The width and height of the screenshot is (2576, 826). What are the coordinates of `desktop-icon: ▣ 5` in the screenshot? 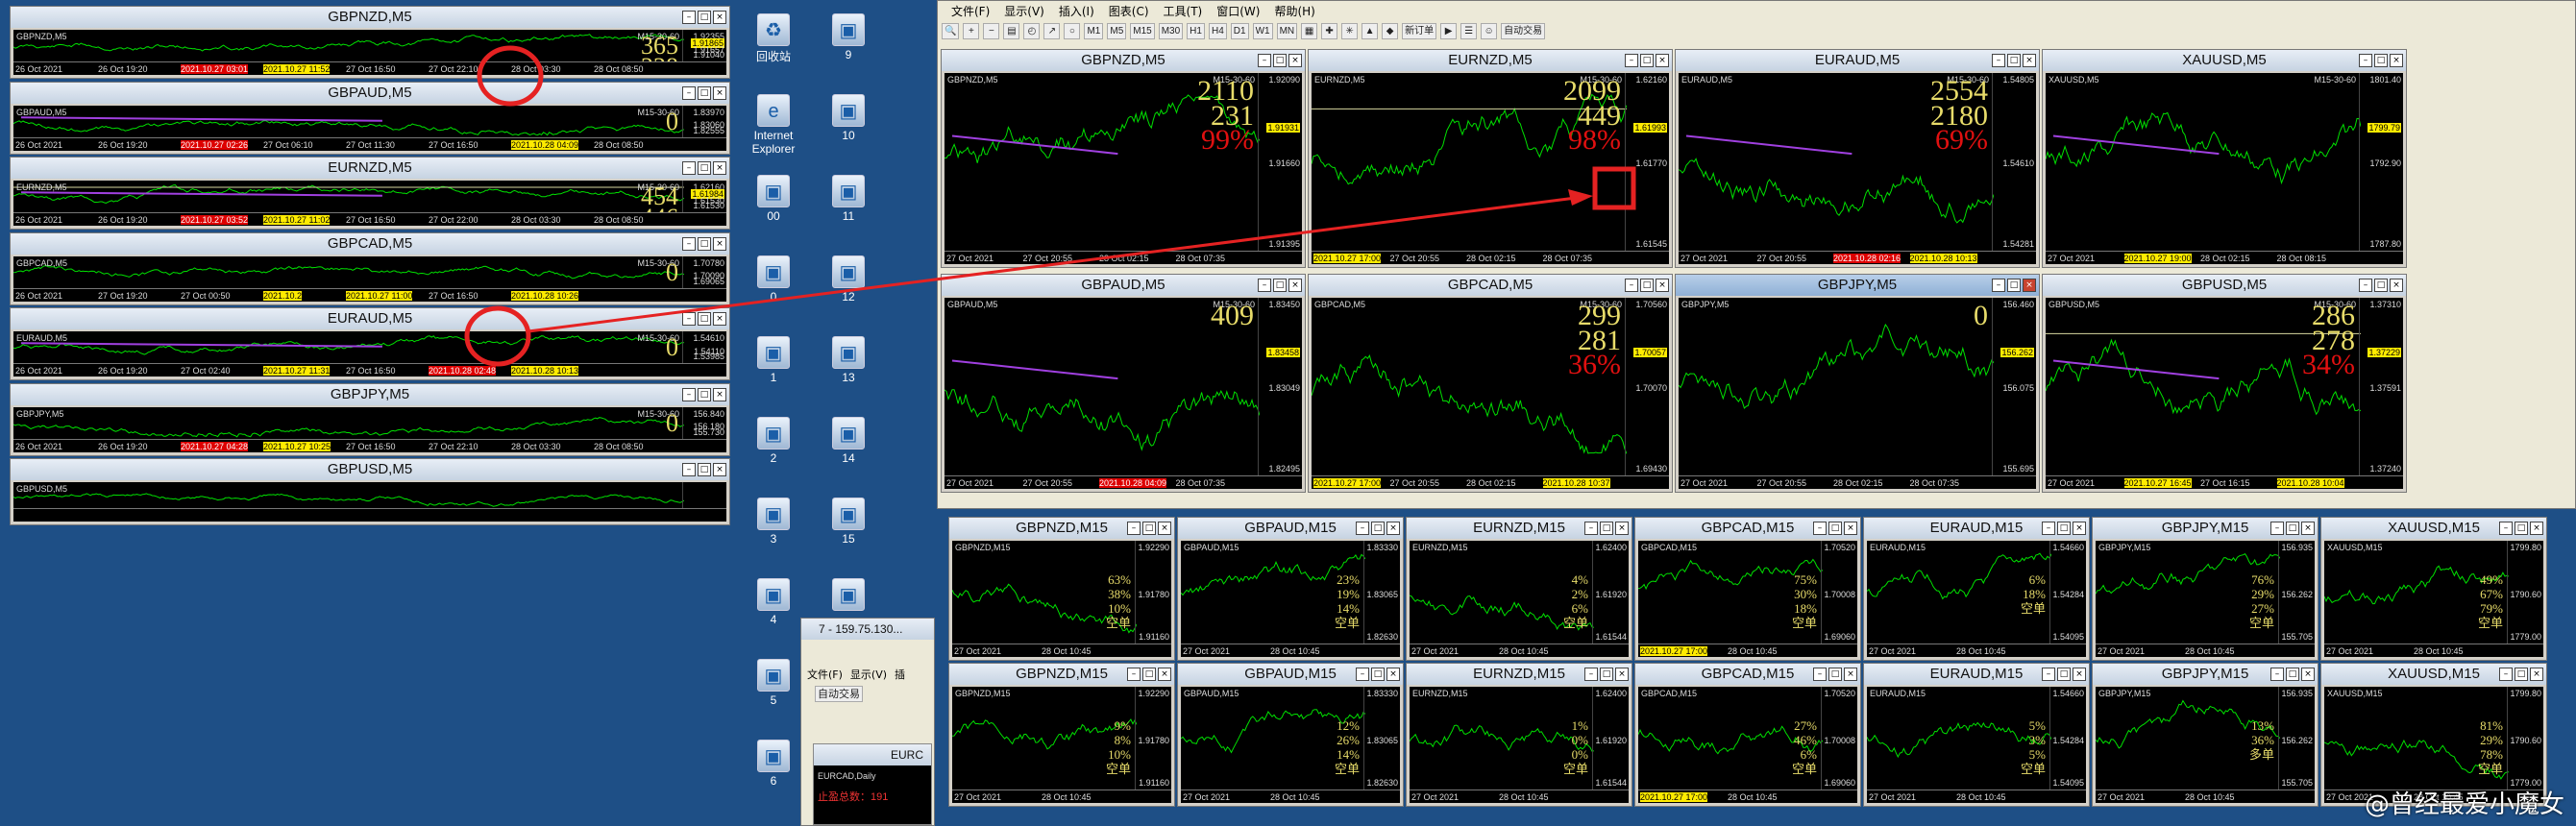 It's located at (773, 683).